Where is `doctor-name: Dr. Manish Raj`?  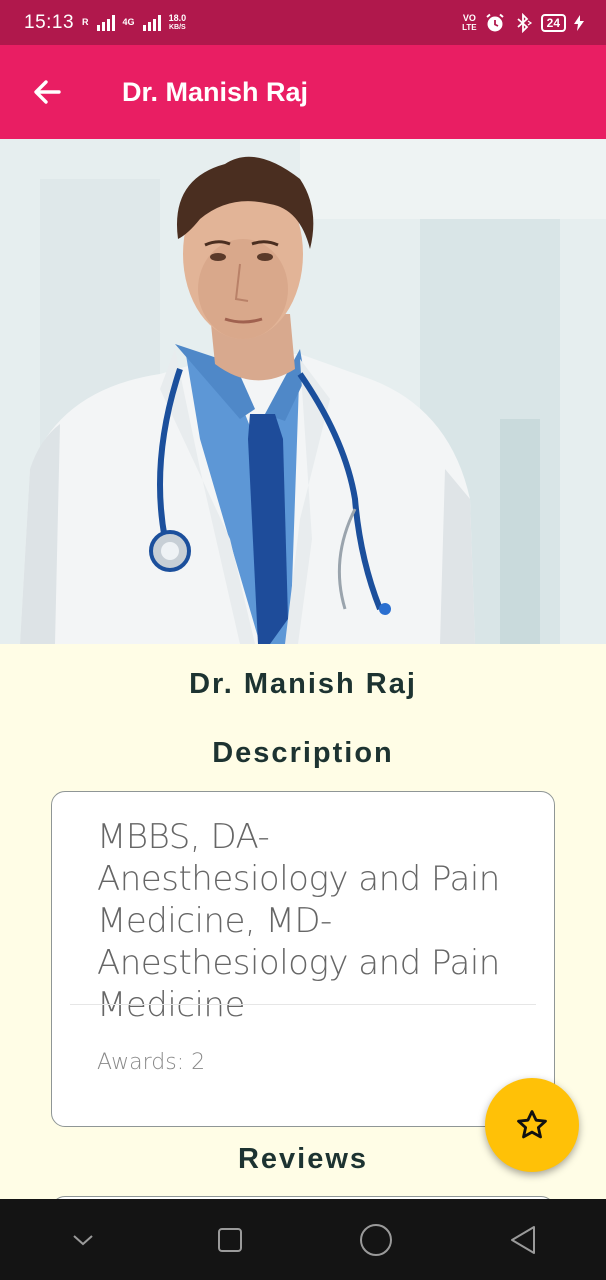
doctor-name: Dr. Manish Raj is located at coordinates (303, 684).